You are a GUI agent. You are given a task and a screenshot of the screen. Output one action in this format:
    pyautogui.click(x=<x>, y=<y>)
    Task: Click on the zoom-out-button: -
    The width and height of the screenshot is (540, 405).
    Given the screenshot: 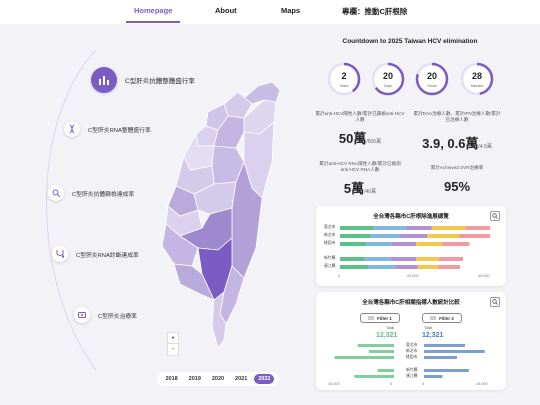 What is the action you would take?
    pyautogui.click(x=173, y=349)
    